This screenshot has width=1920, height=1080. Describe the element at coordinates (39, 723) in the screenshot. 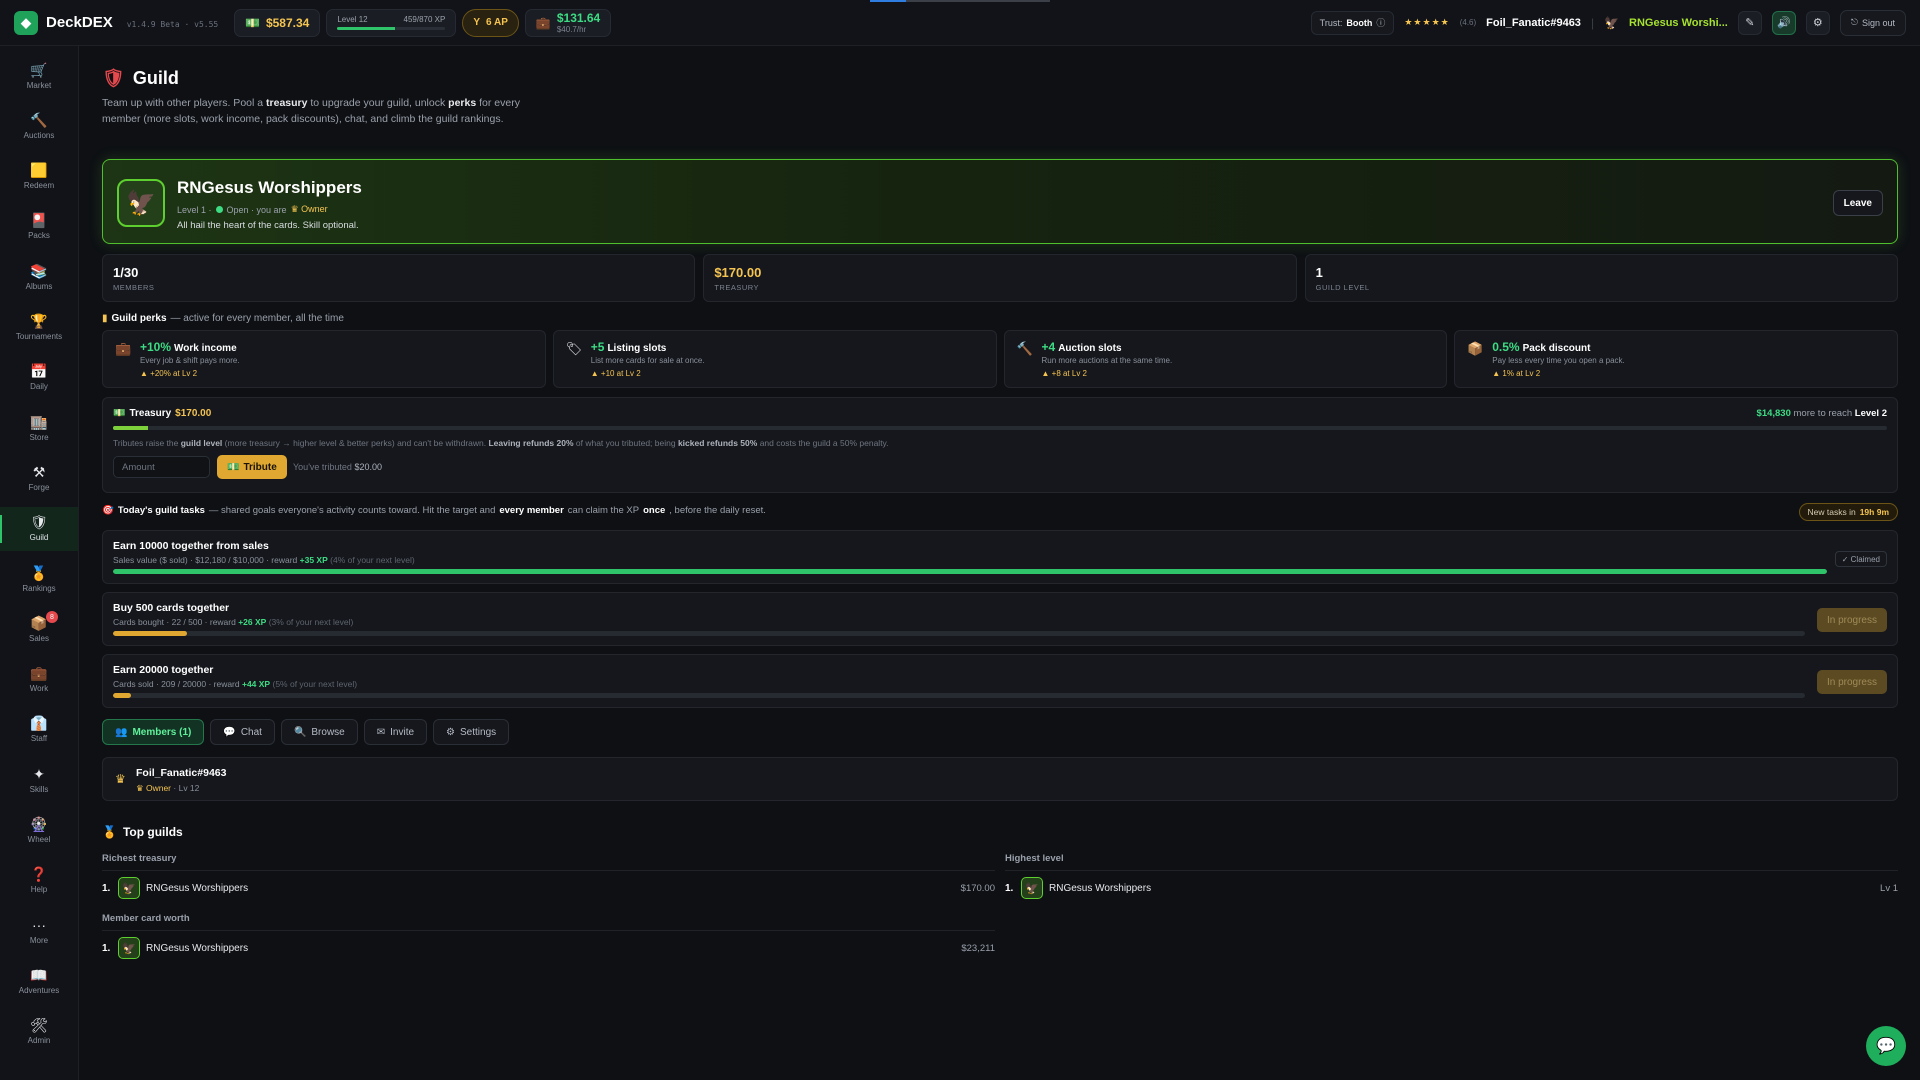

I see `staff-icon: 👔` at that location.